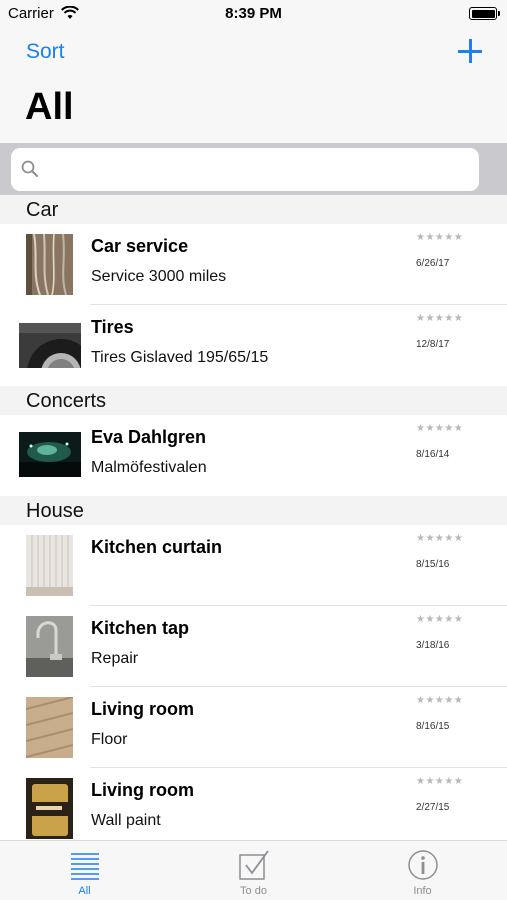 Image resolution: width=507 pixels, height=900 pixels. Describe the element at coordinates (157, 547) in the screenshot. I see `item-title: Kitchen curtain` at that location.